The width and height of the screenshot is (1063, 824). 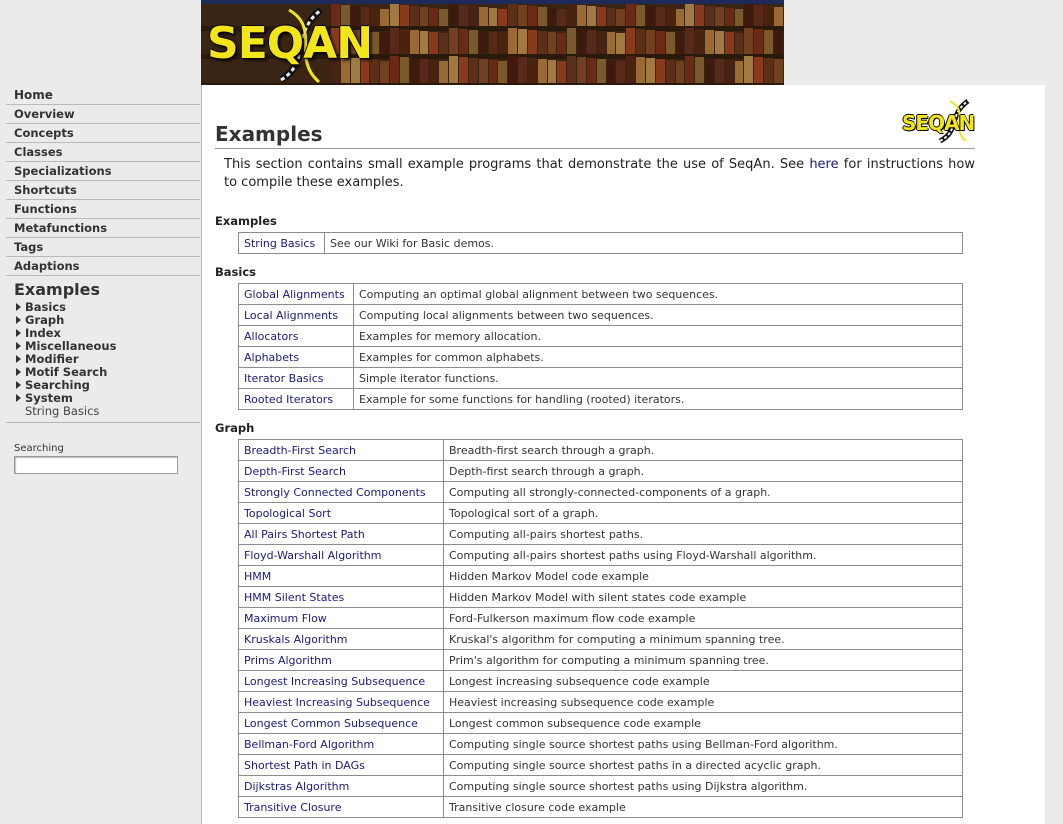 I want to click on example-link: Maximum Flow, so click(x=341, y=618).